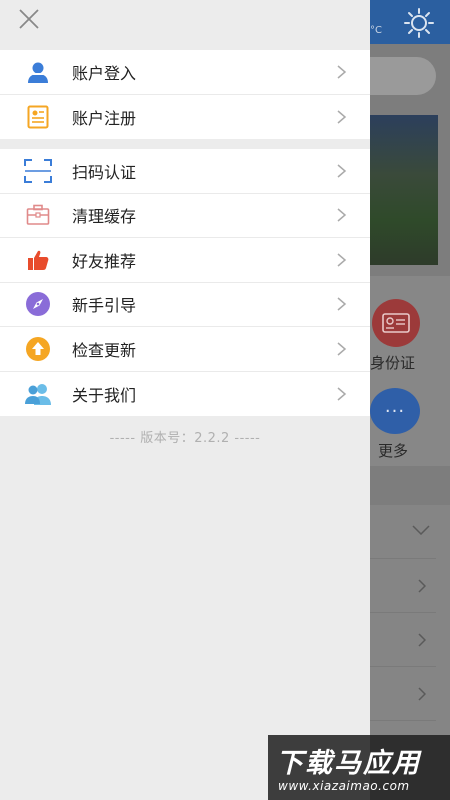  What do you see at coordinates (38, 349) in the screenshot?
I see `upload-icon` at bounding box center [38, 349].